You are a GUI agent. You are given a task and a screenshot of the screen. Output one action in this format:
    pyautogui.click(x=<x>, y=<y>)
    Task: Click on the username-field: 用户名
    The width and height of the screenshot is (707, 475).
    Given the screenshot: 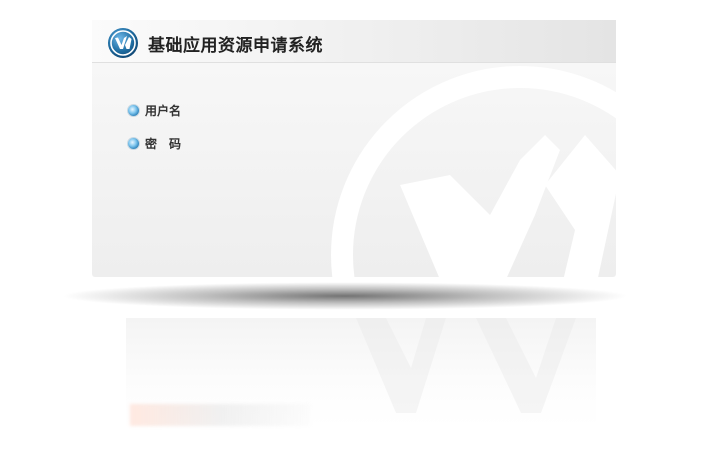 What is the action you would take?
    pyautogui.click(x=154, y=110)
    